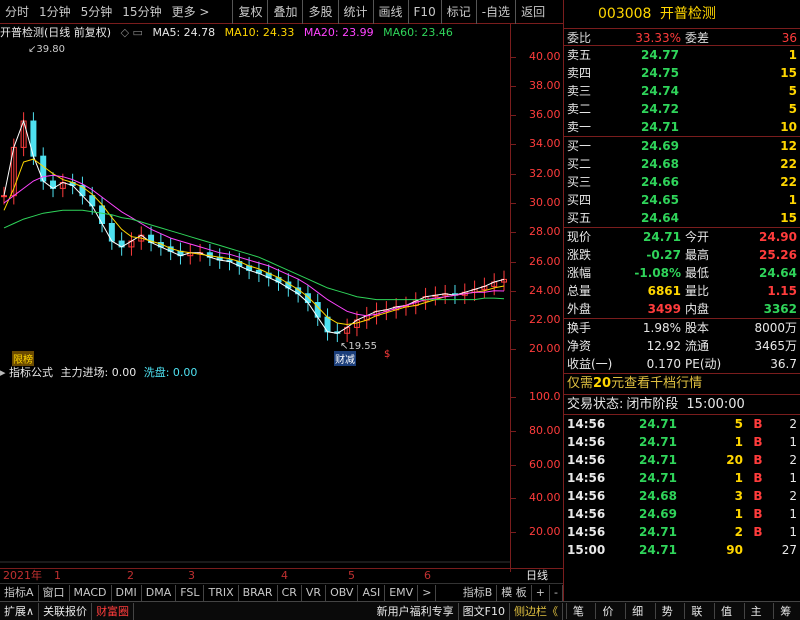  What do you see at coordinates (55, 12) in the screenshot?
I see `toolbar-item: 1分钟` at bounding box center [55, 12].